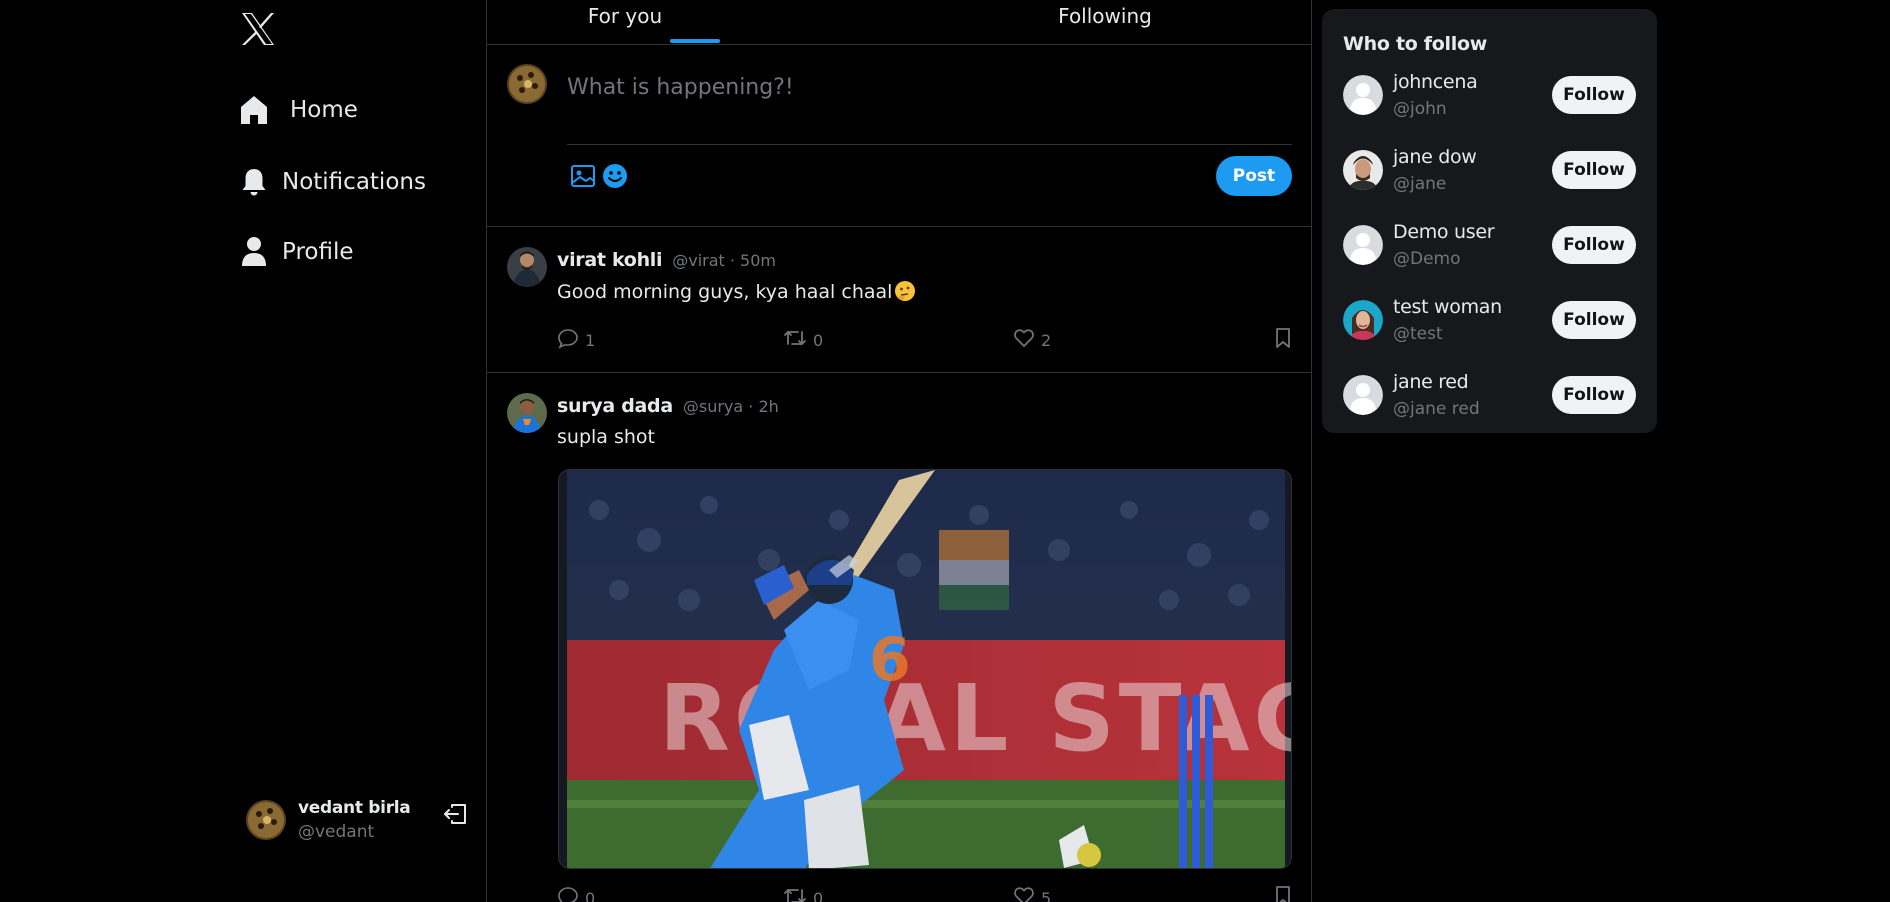 The image size is (1890, 902). What do you see at coordinates (1254, 176) in the screenshot?
I see `post-button: Post` at bounding box center [1254, 176].